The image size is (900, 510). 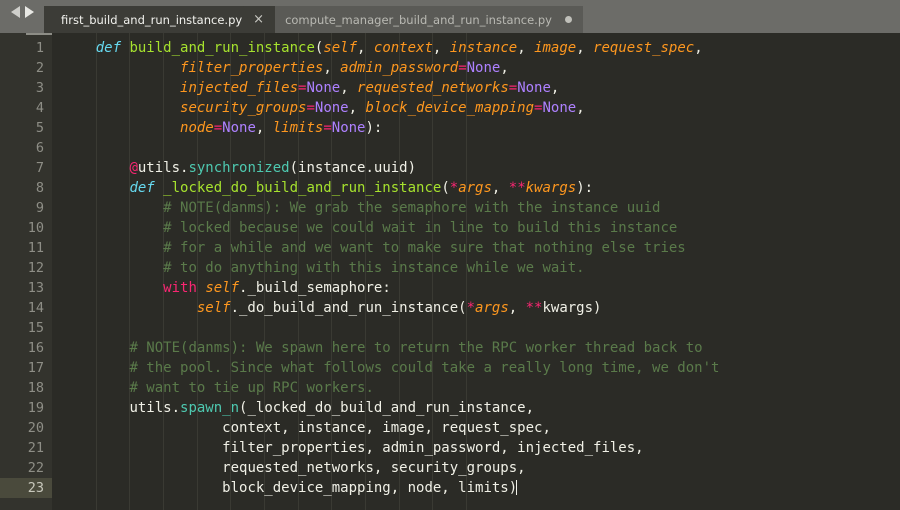 I want to click on line-number: 13, so click(x=35, y=288).